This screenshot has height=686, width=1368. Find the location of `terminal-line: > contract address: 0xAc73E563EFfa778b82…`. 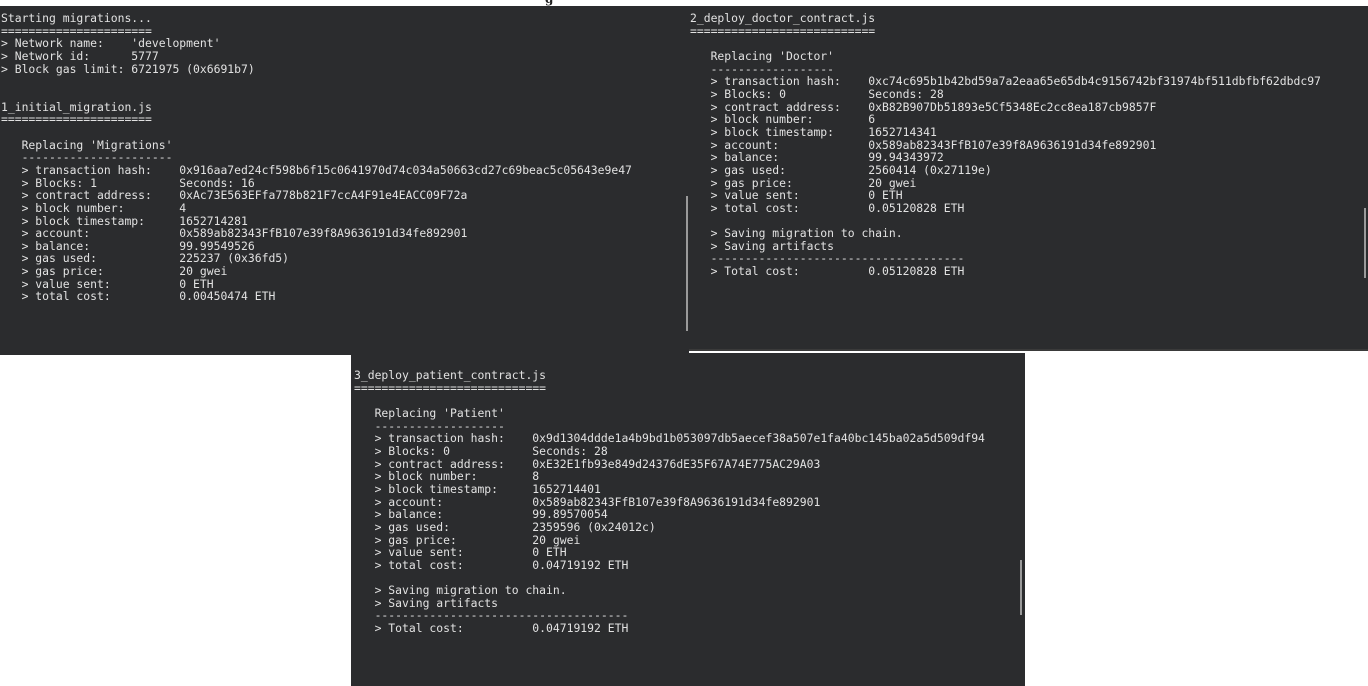

terminal-line: > contract address: 0xAc73E563EFfa778b82… is located at coordinates (234, 195).